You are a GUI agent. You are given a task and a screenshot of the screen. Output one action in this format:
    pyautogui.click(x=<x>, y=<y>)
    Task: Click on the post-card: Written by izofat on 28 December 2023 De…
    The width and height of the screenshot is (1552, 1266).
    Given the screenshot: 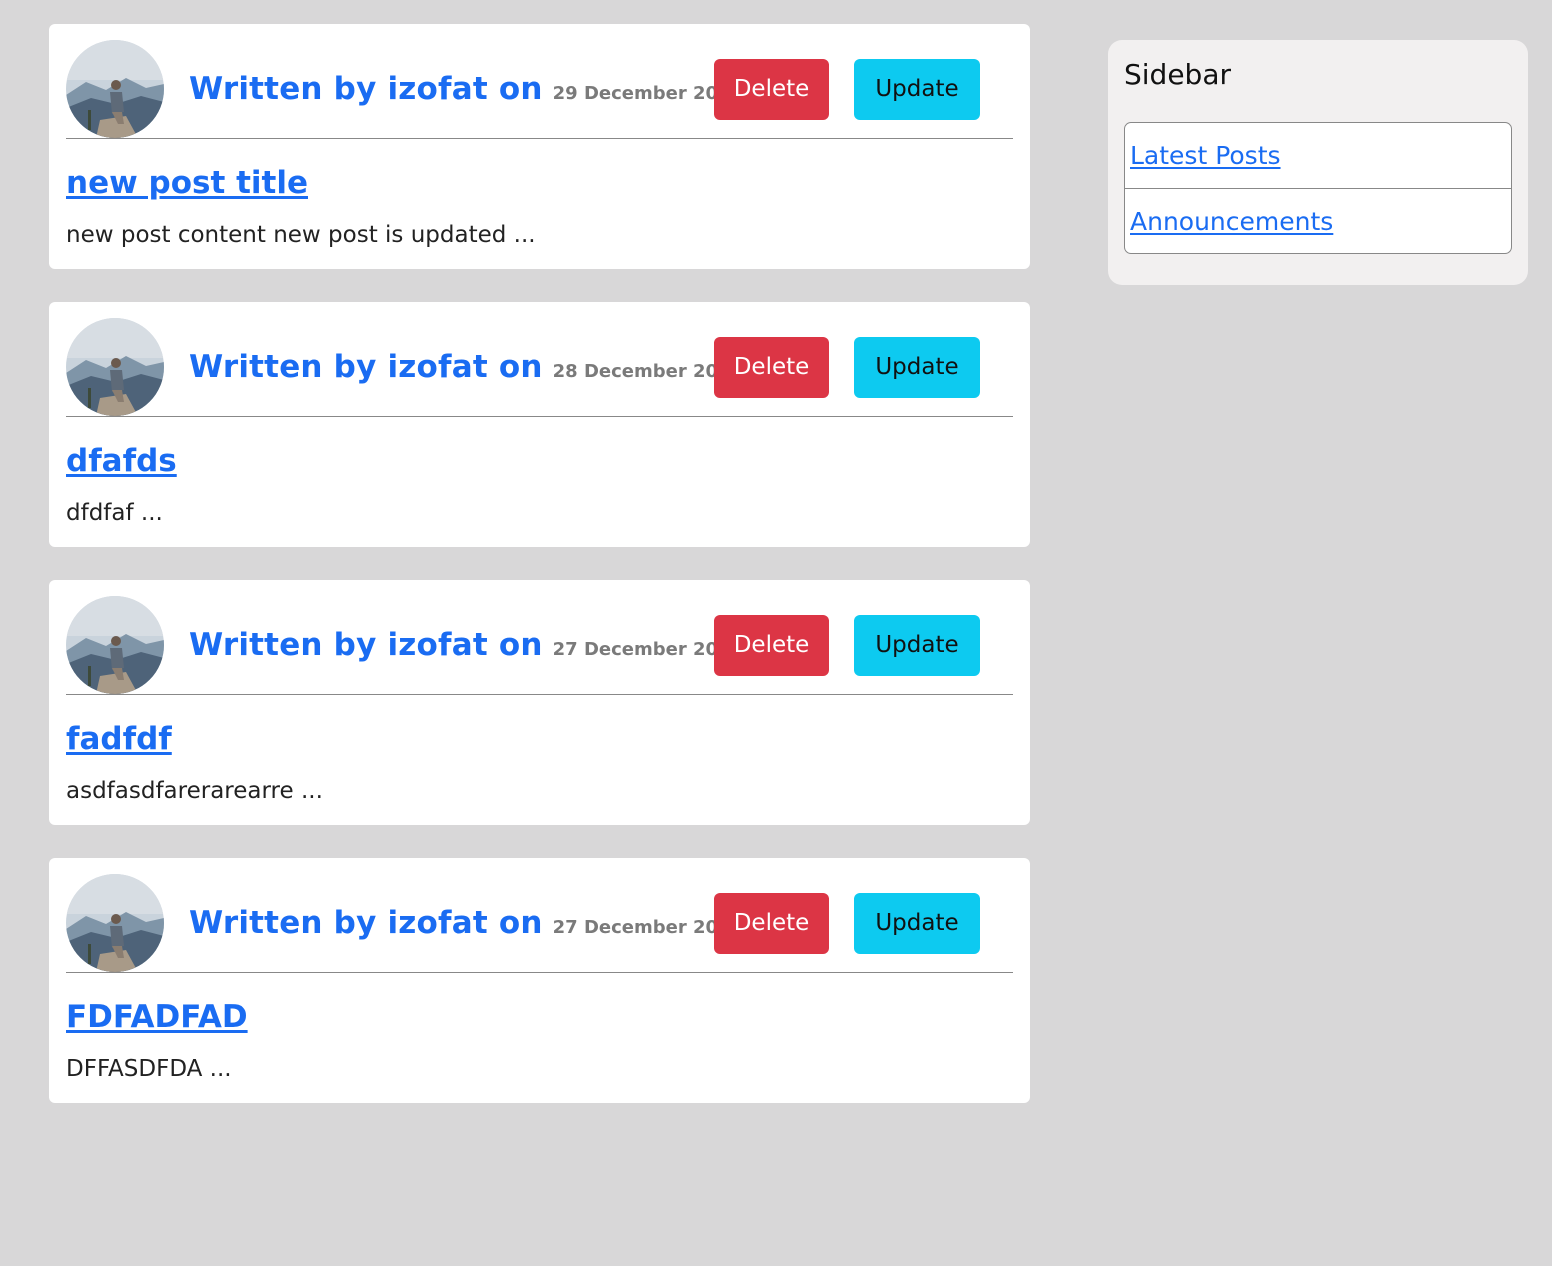 What is the action you would take?
    pyautogui.click(x=539, y=424)
    